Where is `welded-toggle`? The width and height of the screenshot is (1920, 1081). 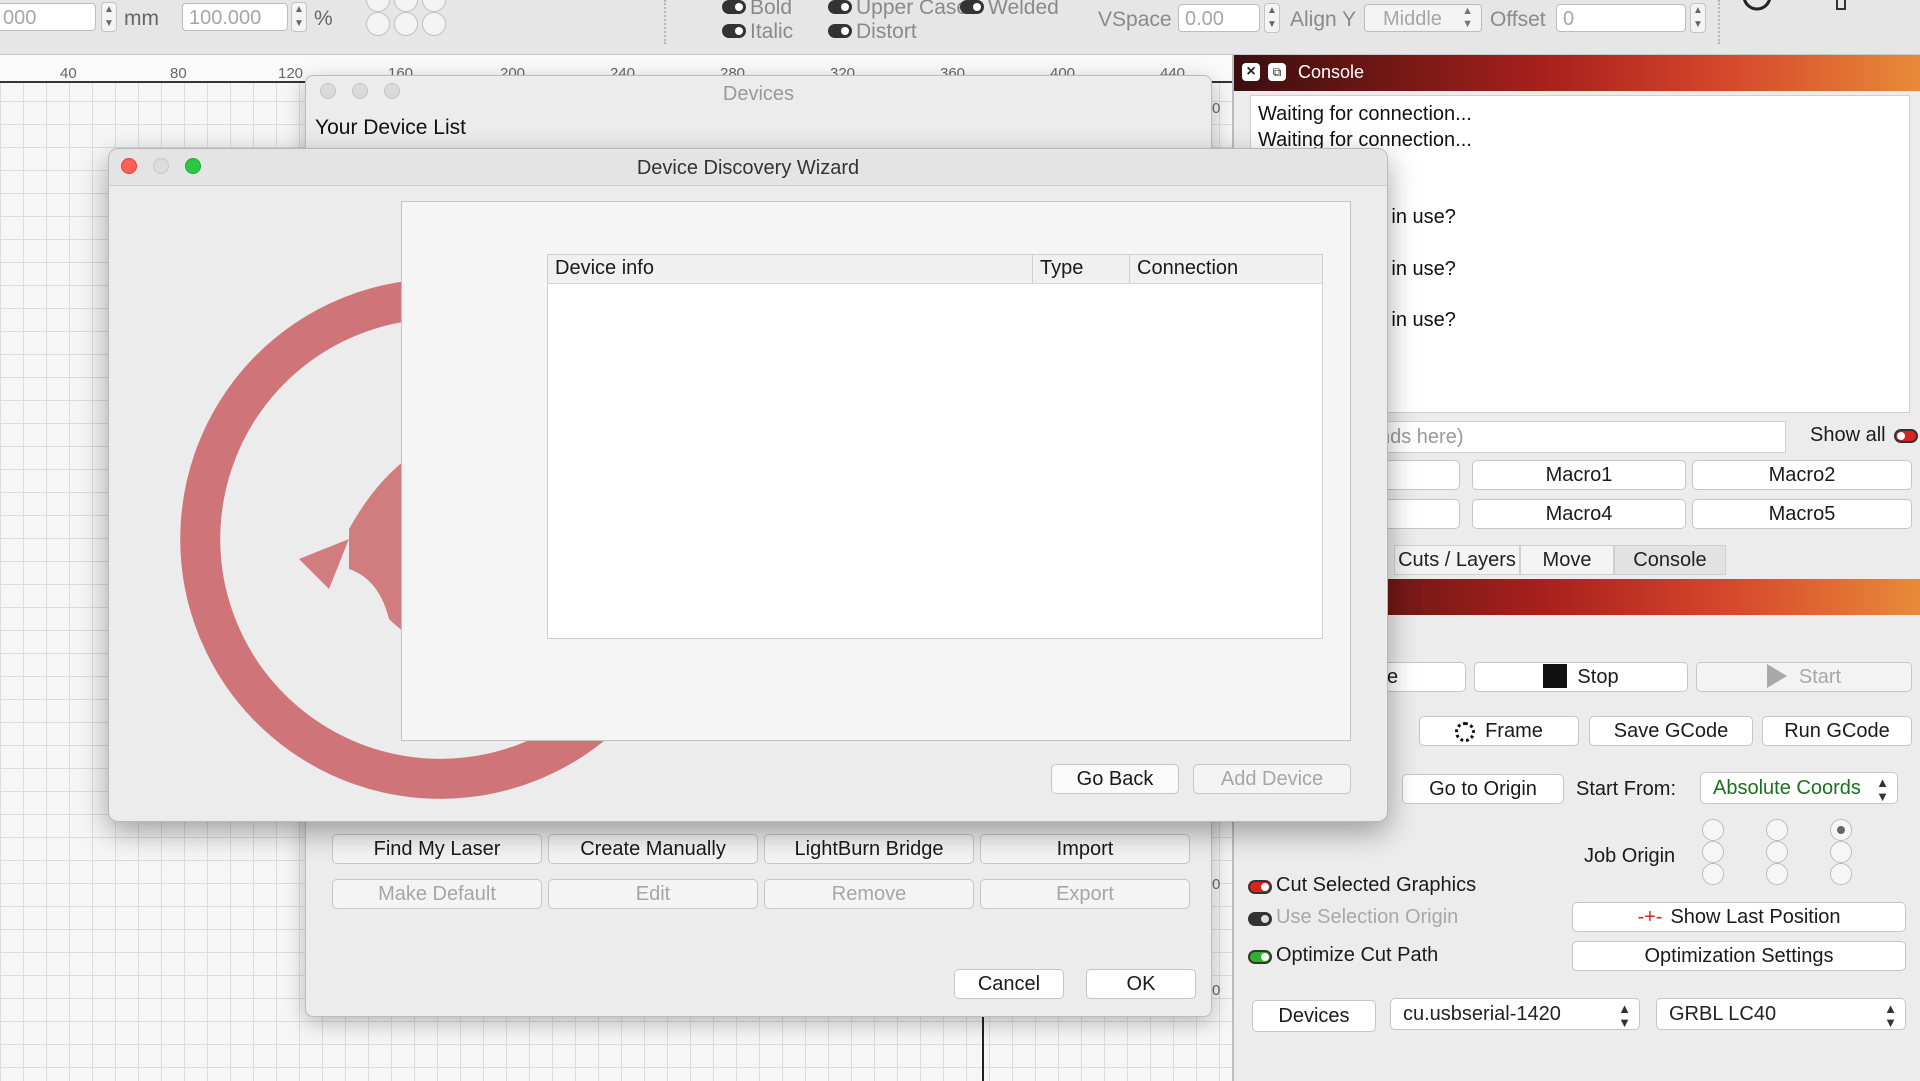
welded-toggle is located at coordinates (972, 7).